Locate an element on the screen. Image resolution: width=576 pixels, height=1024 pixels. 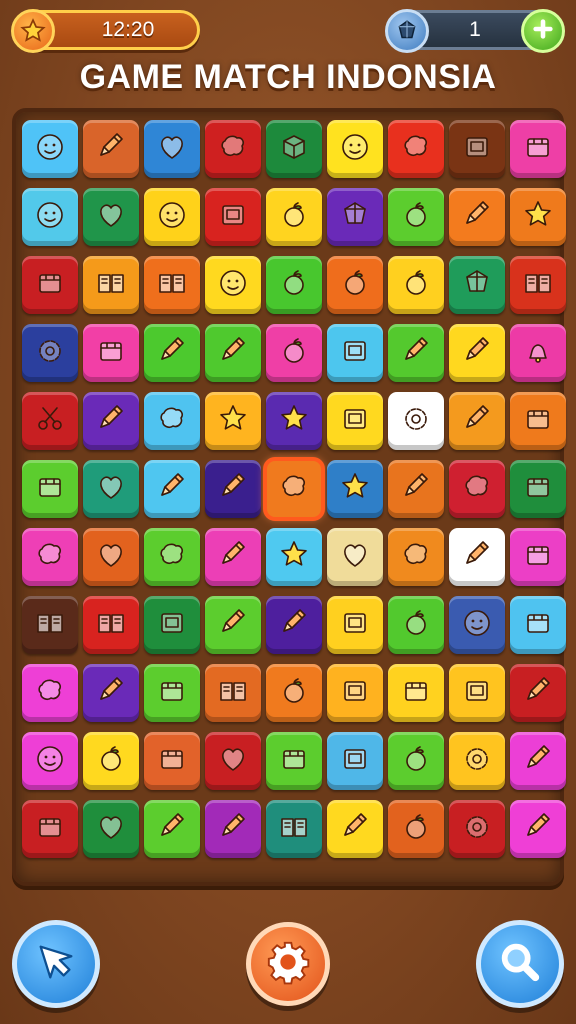
add-gems-button is located at coordinates (543, 31).